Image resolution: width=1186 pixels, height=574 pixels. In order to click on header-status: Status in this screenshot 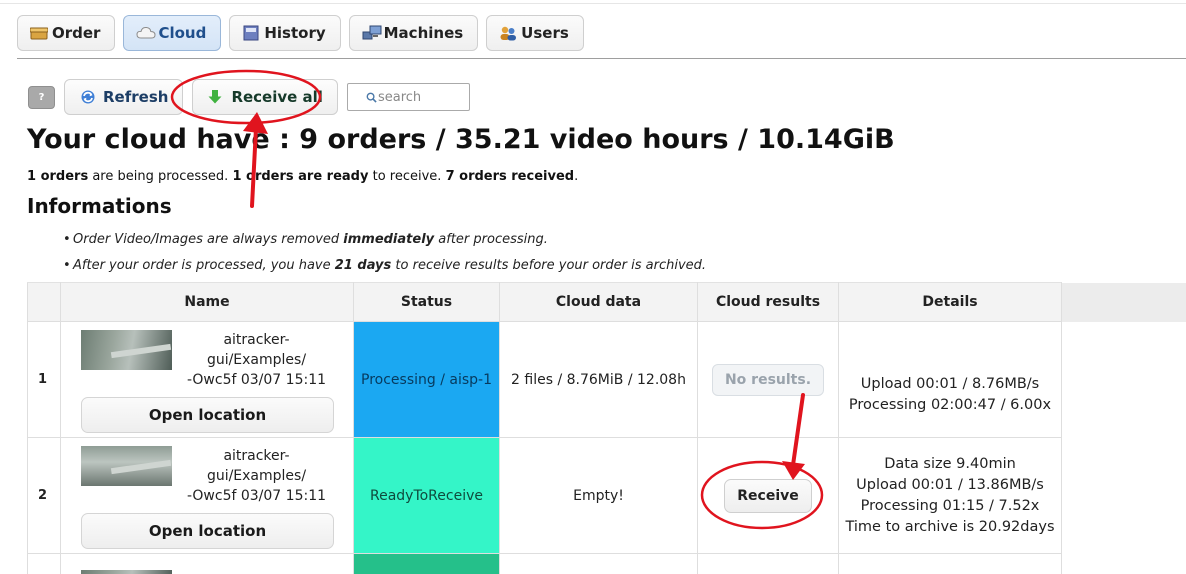, I will do `click(426, 302)`.